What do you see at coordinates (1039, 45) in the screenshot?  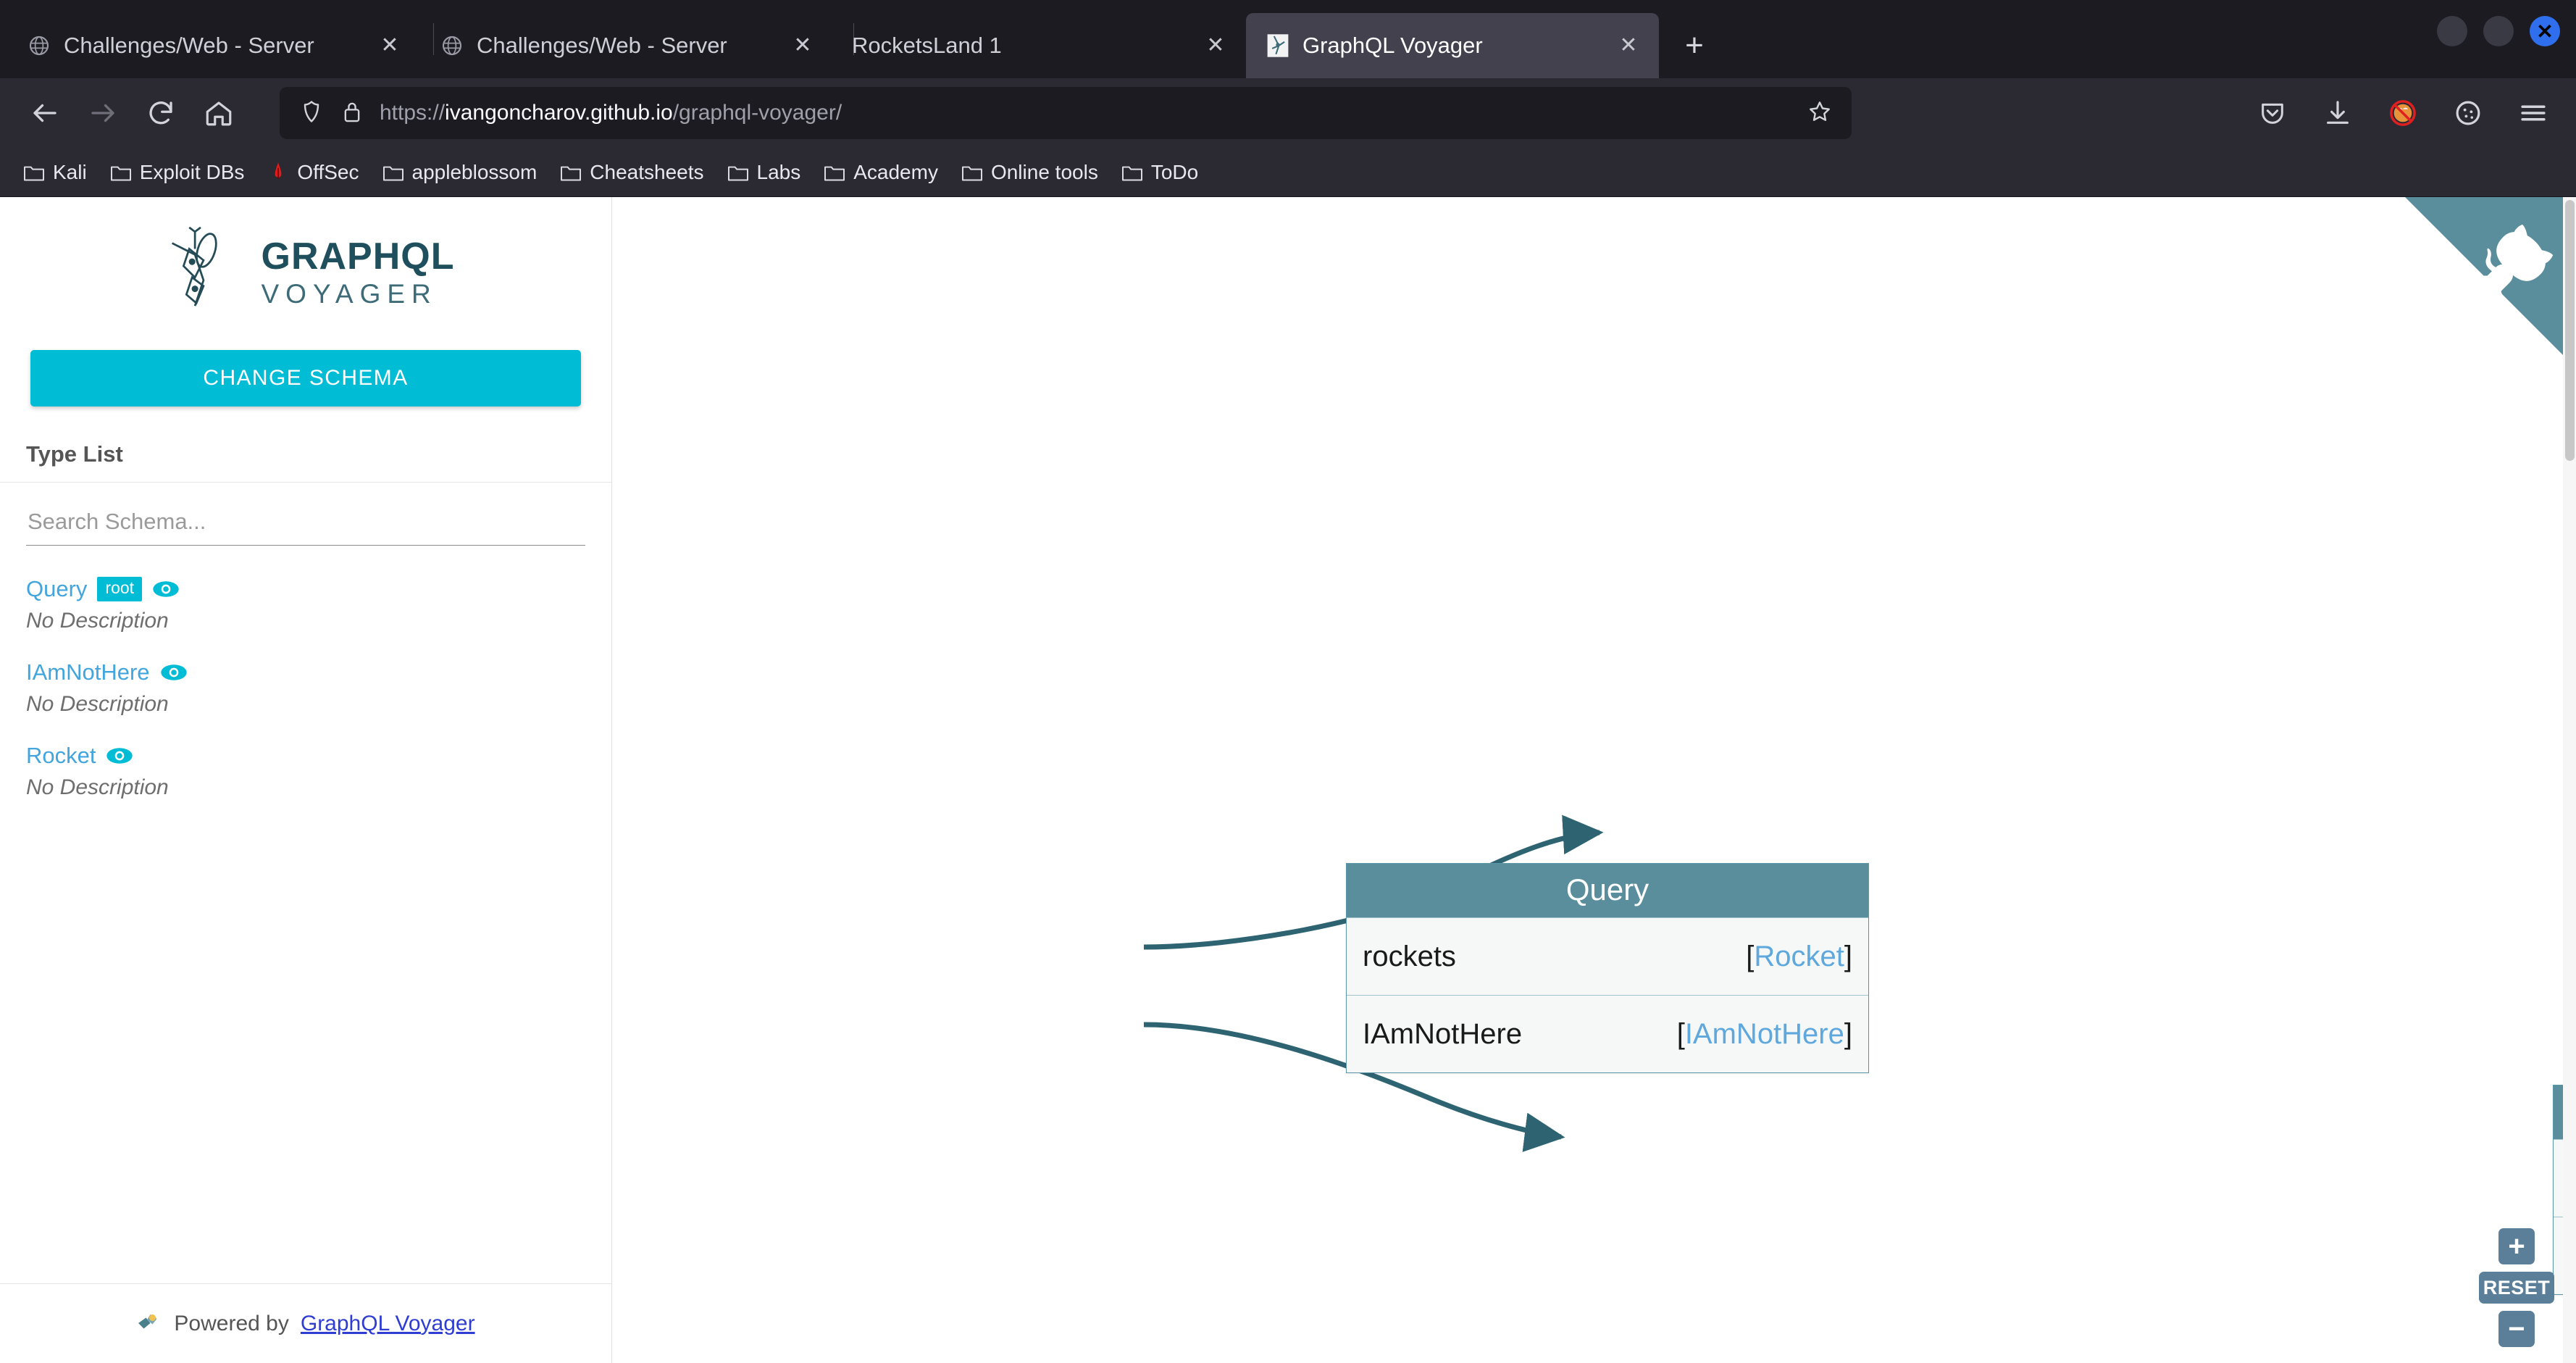 I see `browser-tab-3: RocketsLand 1 ✕` at bounding box center [1039, 45].